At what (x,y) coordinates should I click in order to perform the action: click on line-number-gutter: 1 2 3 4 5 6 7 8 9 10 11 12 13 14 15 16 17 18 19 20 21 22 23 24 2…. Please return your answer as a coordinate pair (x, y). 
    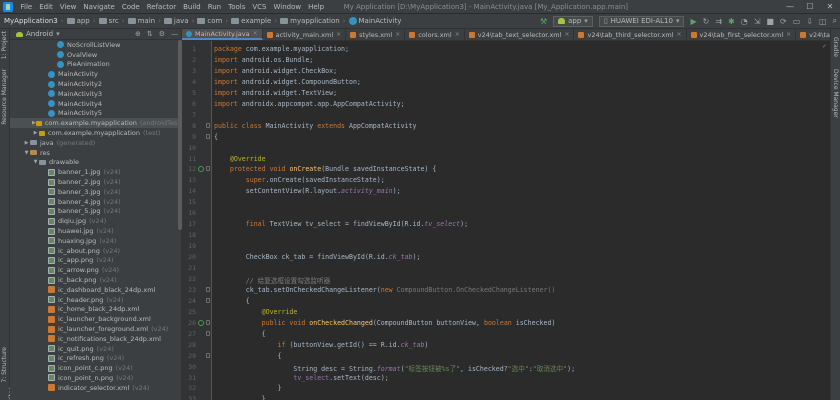
    Looking at the image, I should click on (197, 220).